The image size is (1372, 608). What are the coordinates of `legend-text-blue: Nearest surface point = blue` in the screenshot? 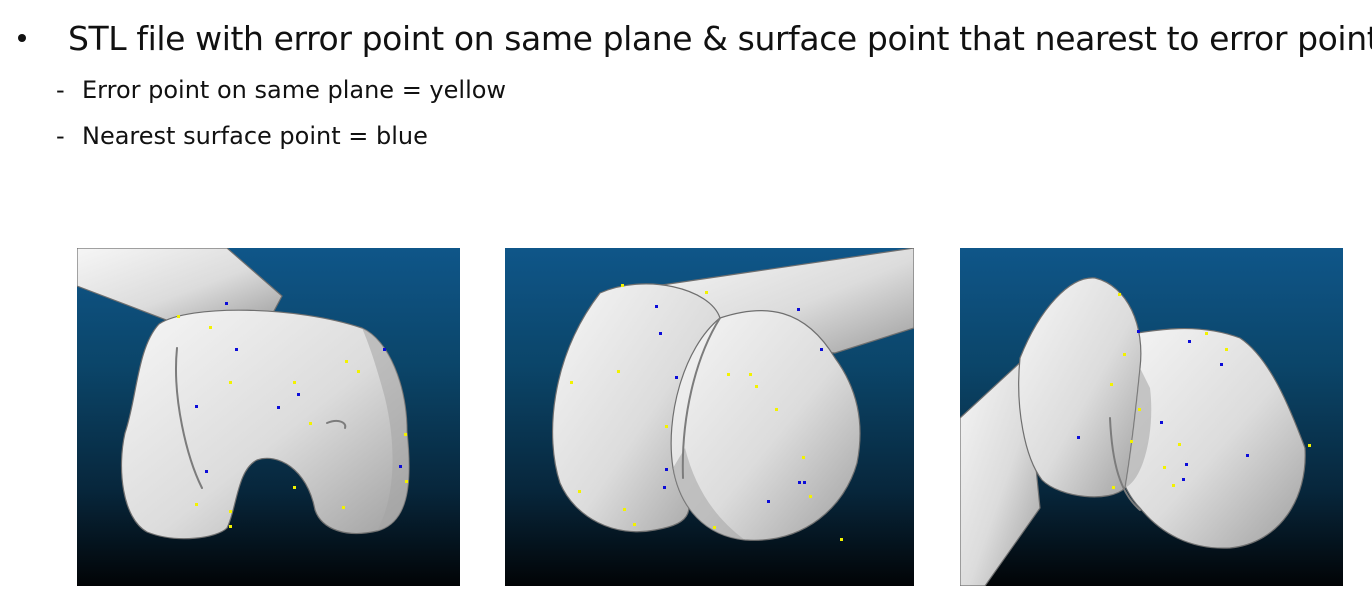 It's located at (255, 136).